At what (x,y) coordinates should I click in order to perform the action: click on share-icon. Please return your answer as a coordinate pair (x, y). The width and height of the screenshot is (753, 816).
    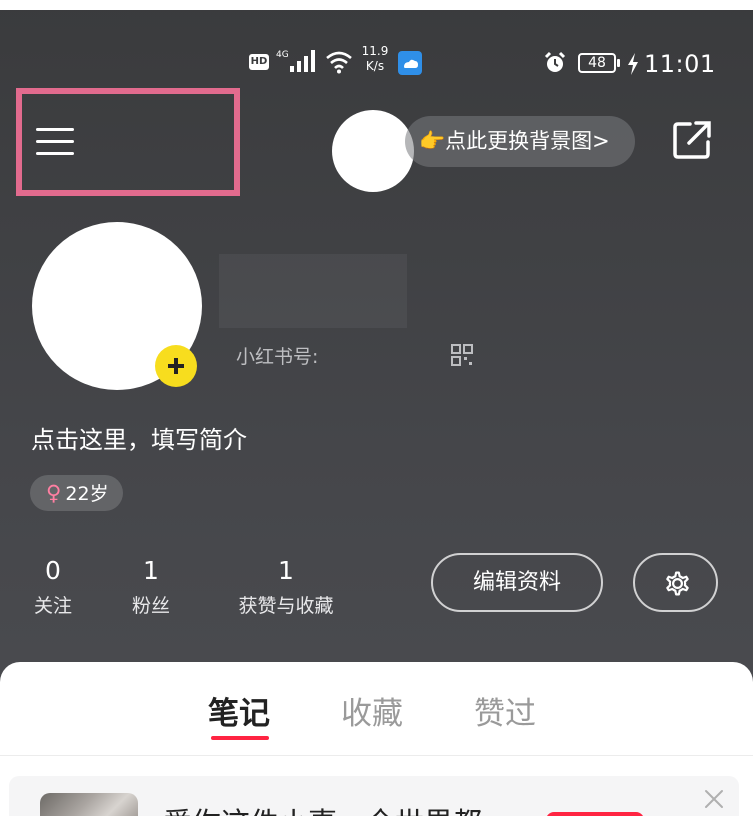
    Looking at the image, I should click on (692, 140).